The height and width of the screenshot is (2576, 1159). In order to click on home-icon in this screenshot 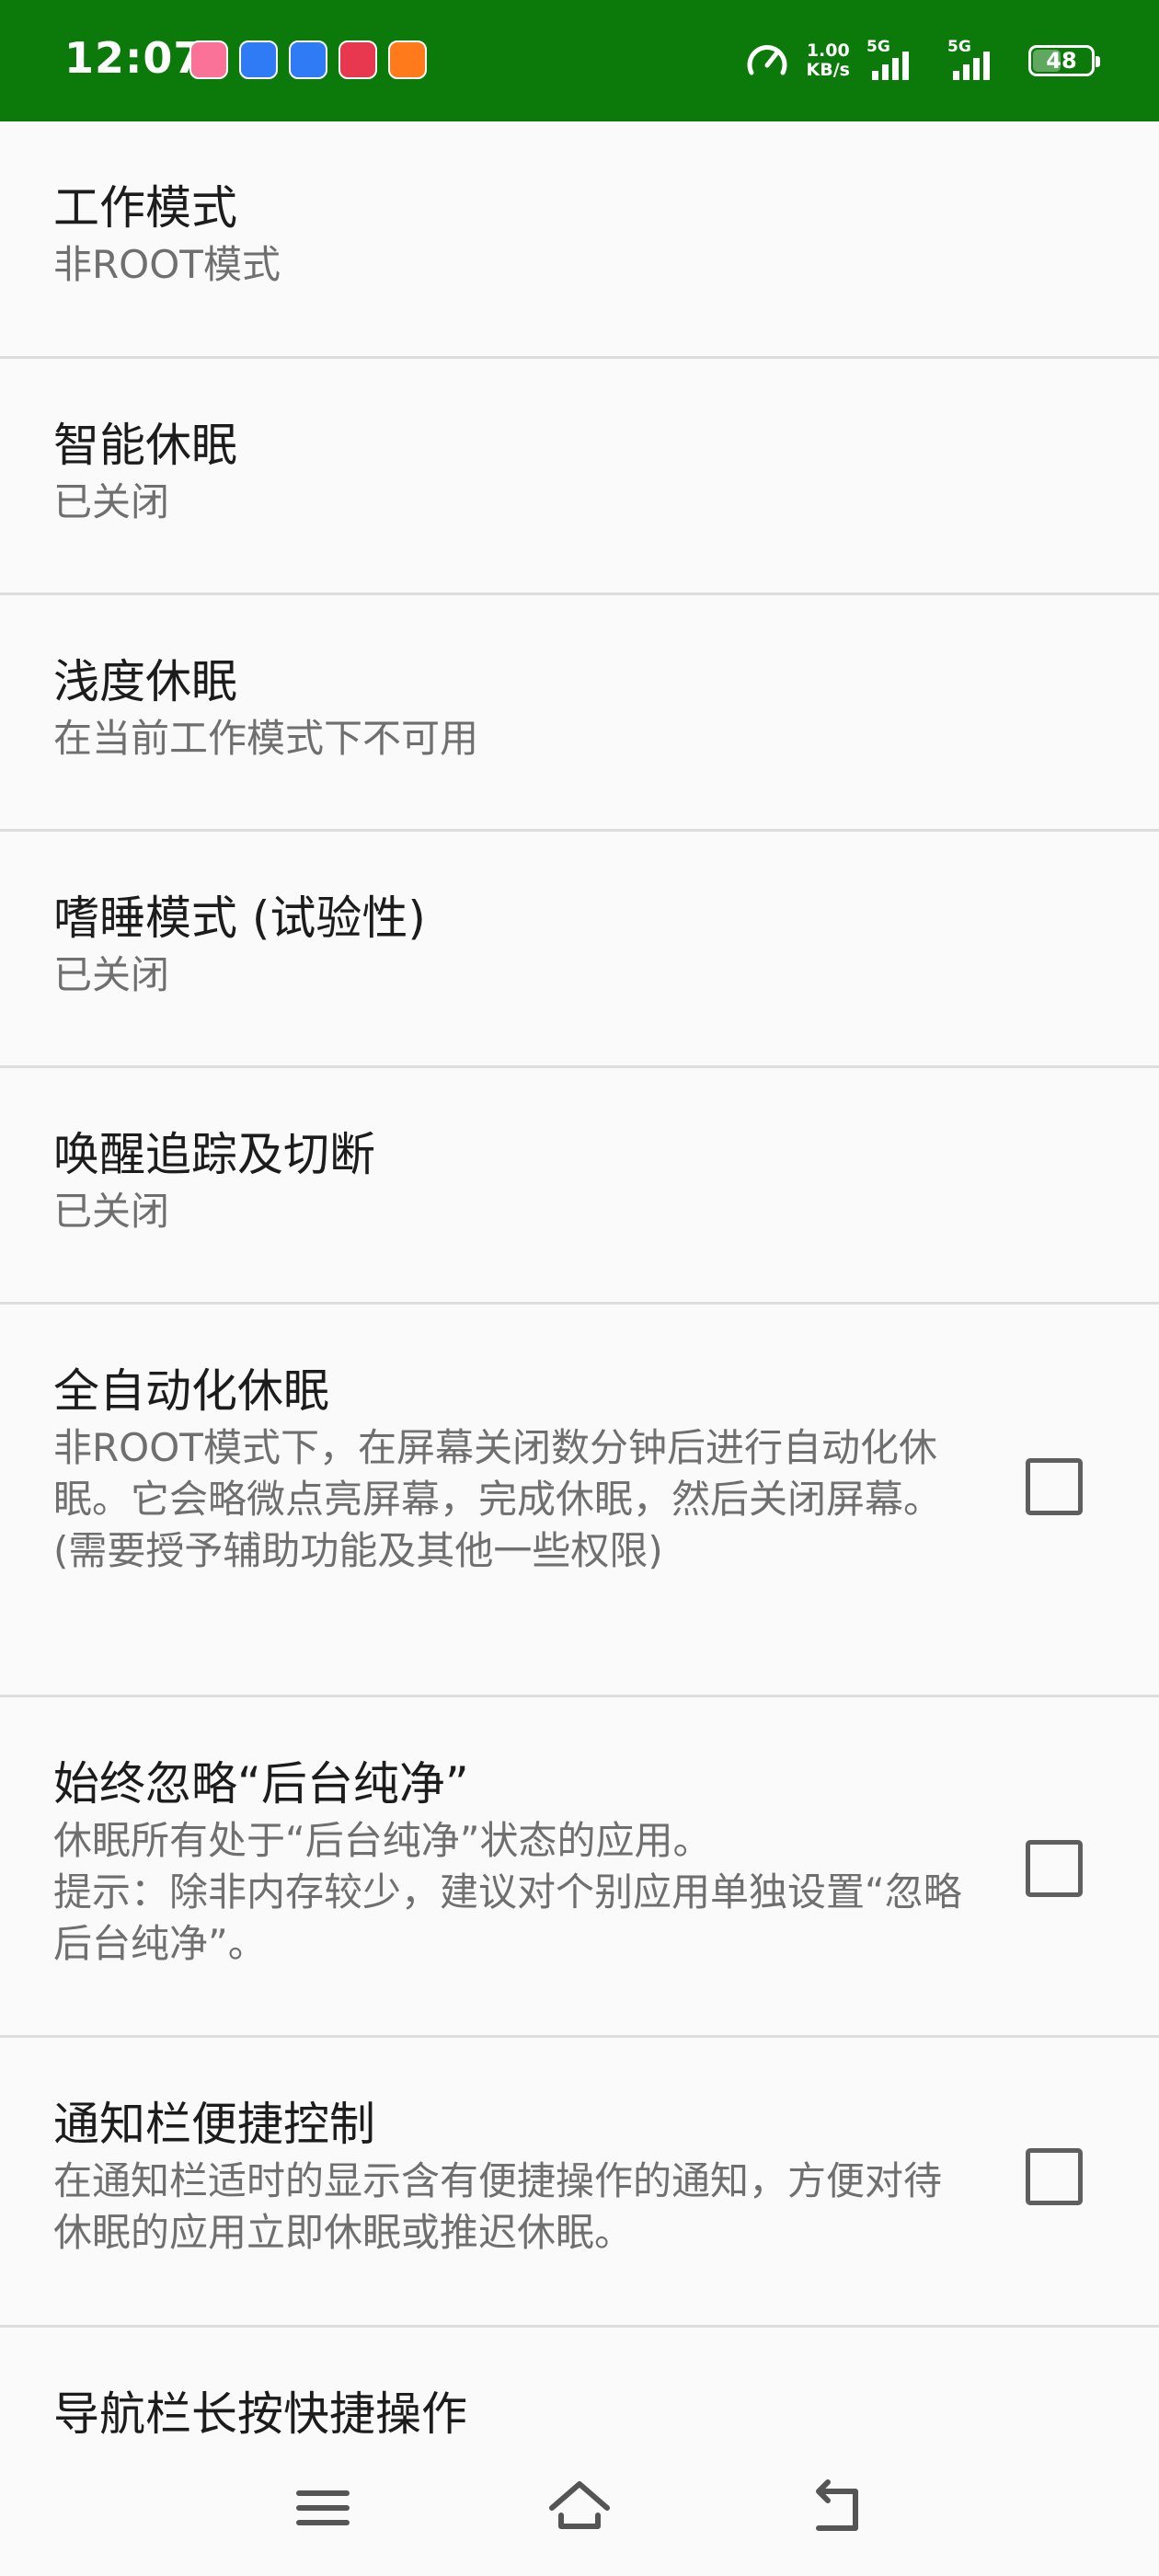, I will do `click(579, 2508)`.